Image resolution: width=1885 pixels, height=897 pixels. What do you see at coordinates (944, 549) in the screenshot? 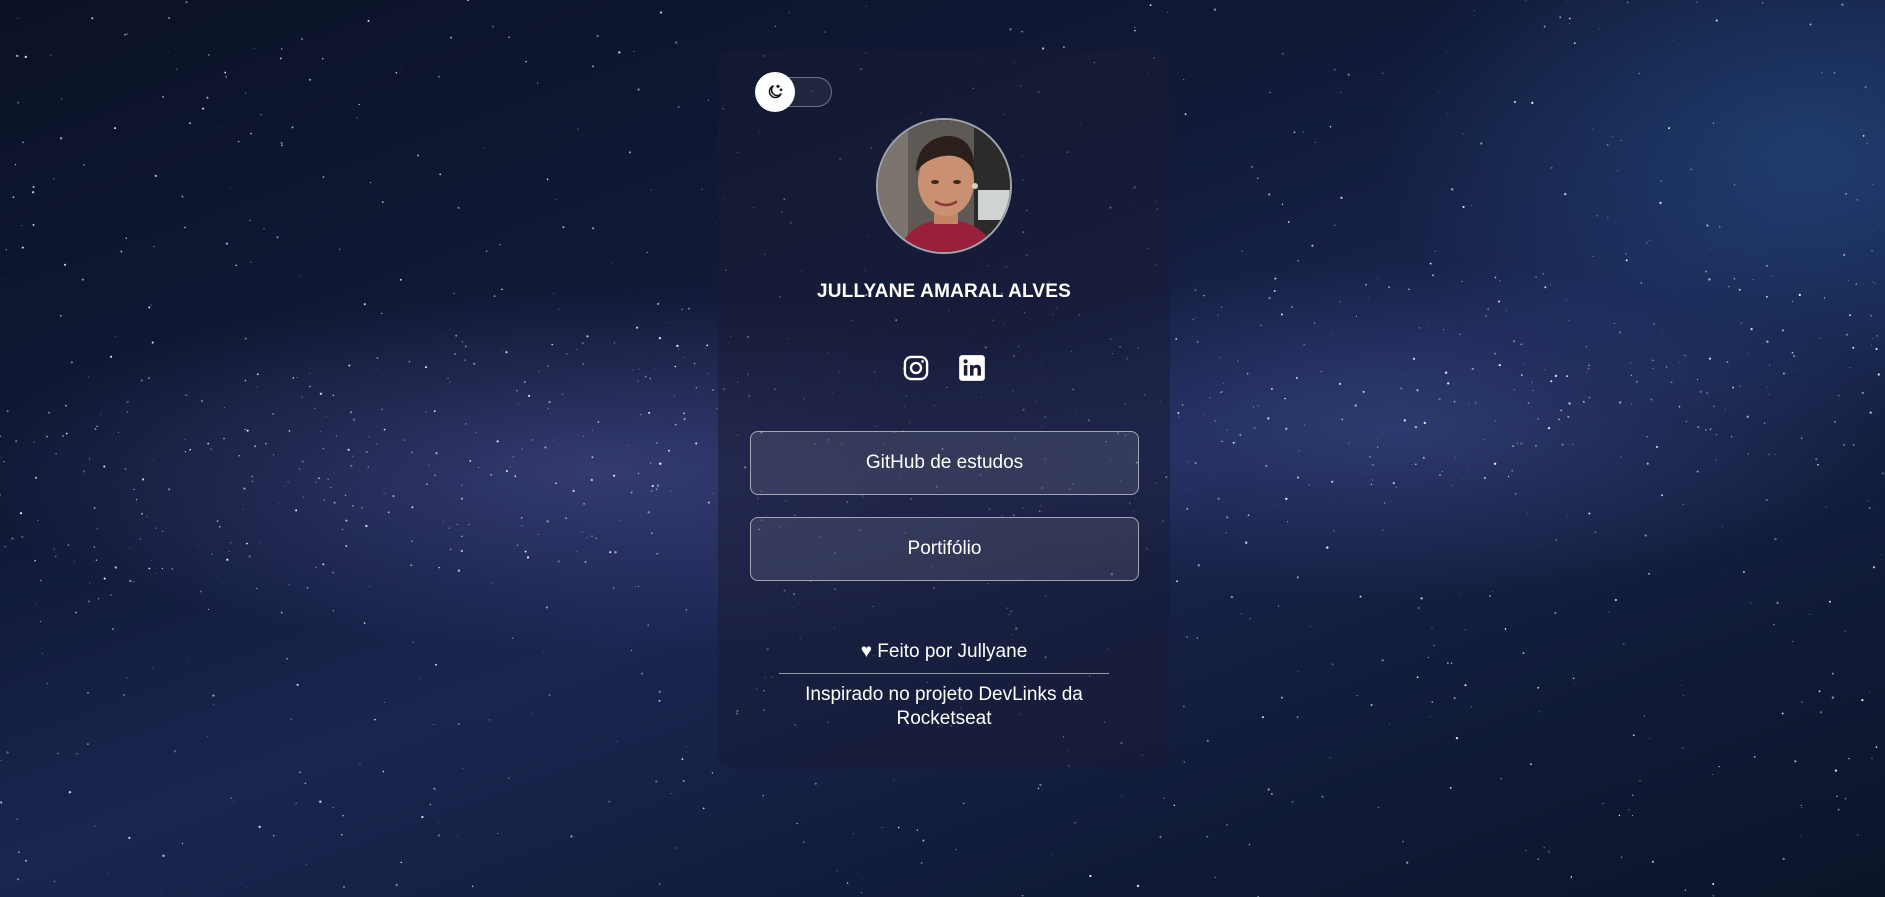
I see `portfolio-link-button: Portifólio` at bounding box center [944, 549].